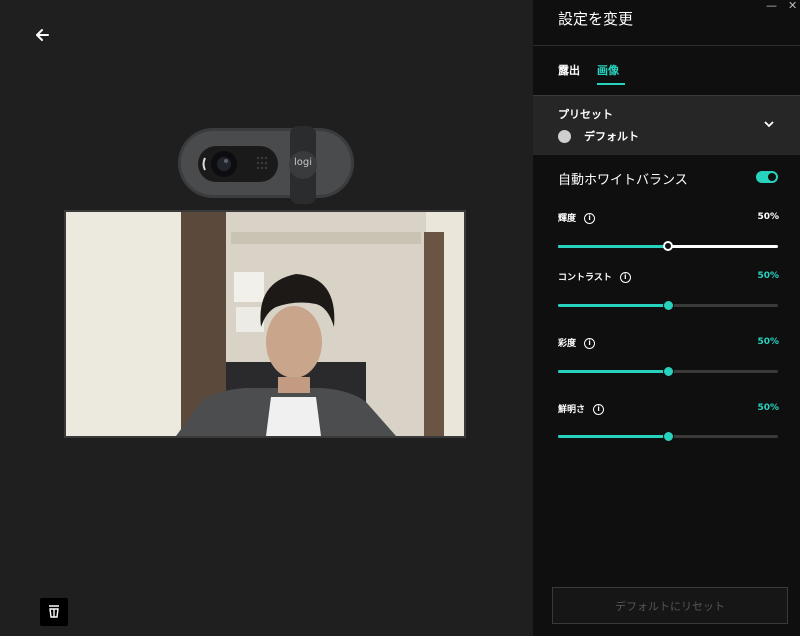  Describe the element at coordinates (670, 605) in the screenshot. I see `reset-to-default-button: デフォルトにリセット` at that location.